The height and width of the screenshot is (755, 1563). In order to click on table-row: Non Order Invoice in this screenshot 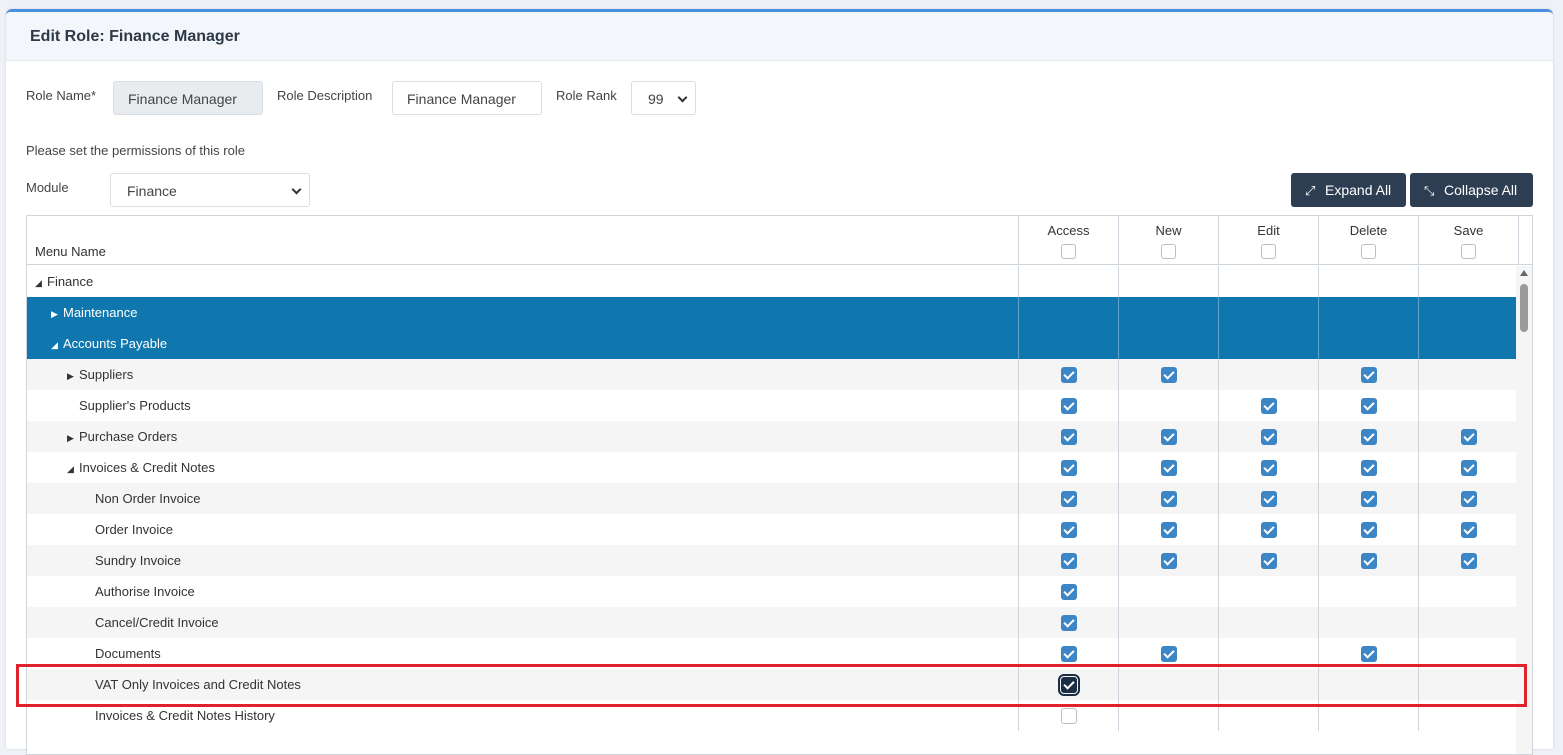, I will do `click(772, 498)`.